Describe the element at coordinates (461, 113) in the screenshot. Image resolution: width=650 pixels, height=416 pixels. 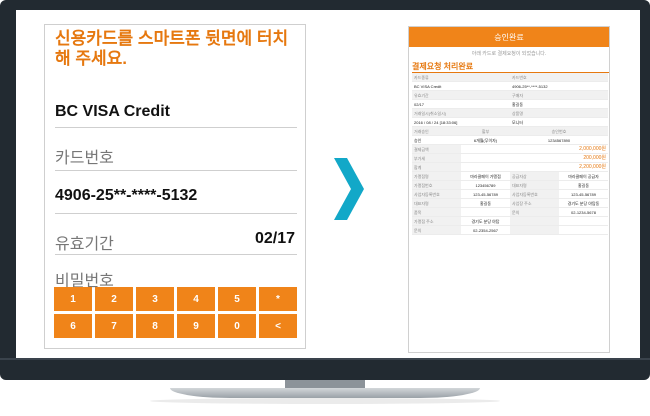
I see `receipt-cell: 거래일시(취소일시)` at that location.